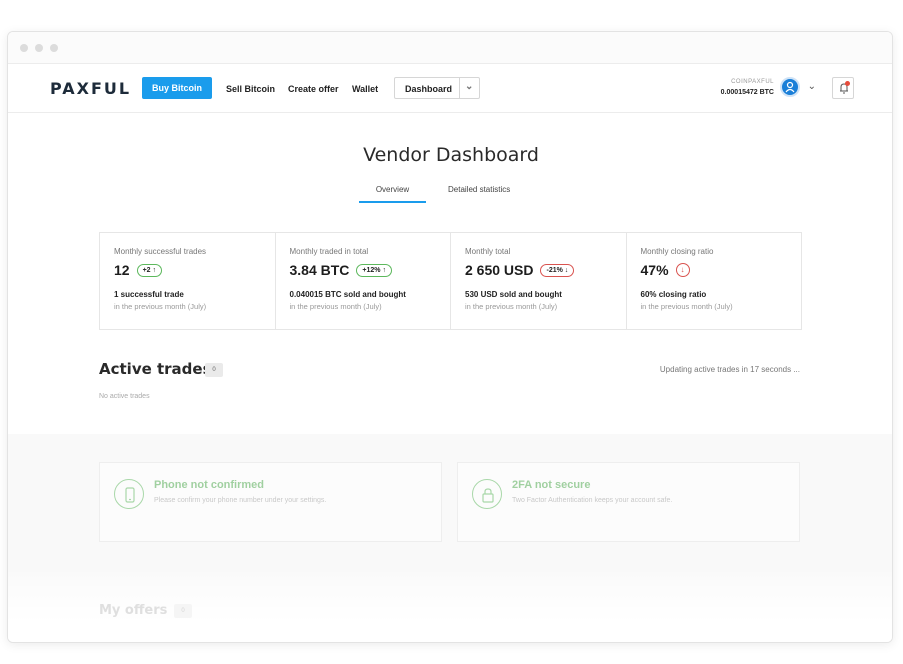 This screenshot has height=664, width=903. What do you see at coordinates (673, 294) in the screenshot?
I see `stat-previous: 60% closing ratio` at bounding box center [673, 294].